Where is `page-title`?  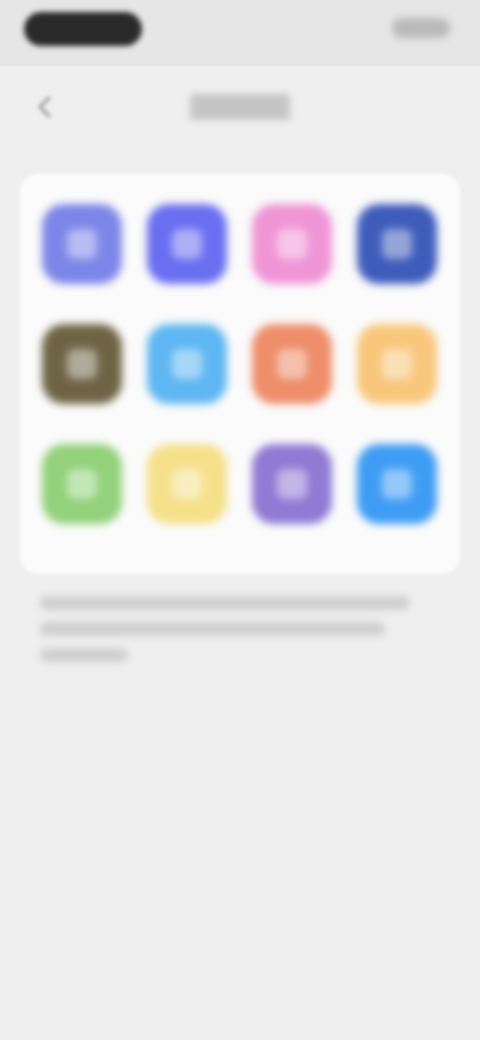 page-title is located at coordinates (240, 107).